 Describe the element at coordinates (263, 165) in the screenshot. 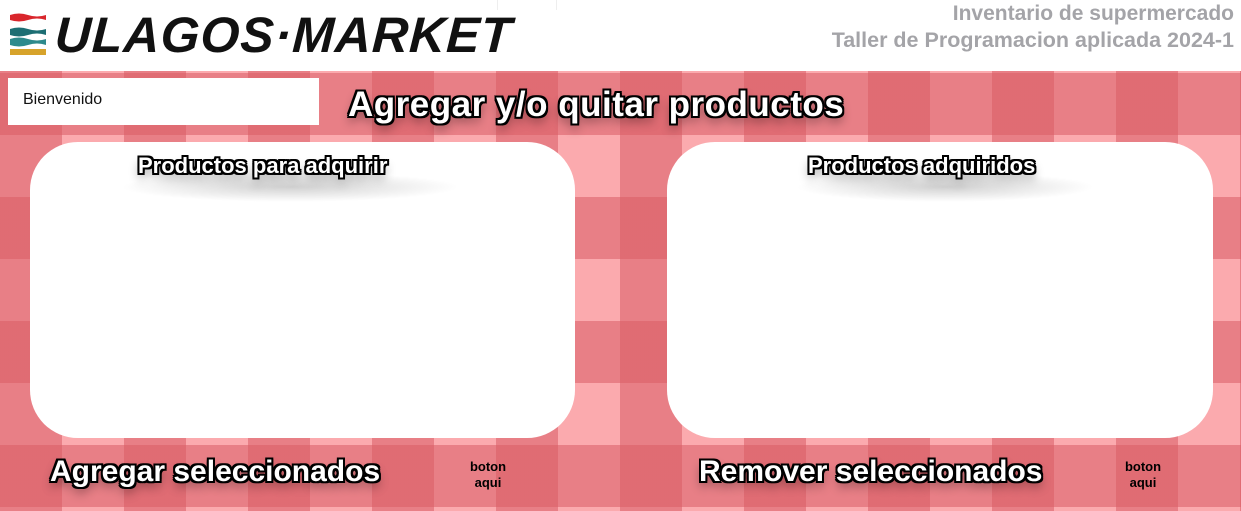

I see `available-products-title: Productos para adquirir` at that location.